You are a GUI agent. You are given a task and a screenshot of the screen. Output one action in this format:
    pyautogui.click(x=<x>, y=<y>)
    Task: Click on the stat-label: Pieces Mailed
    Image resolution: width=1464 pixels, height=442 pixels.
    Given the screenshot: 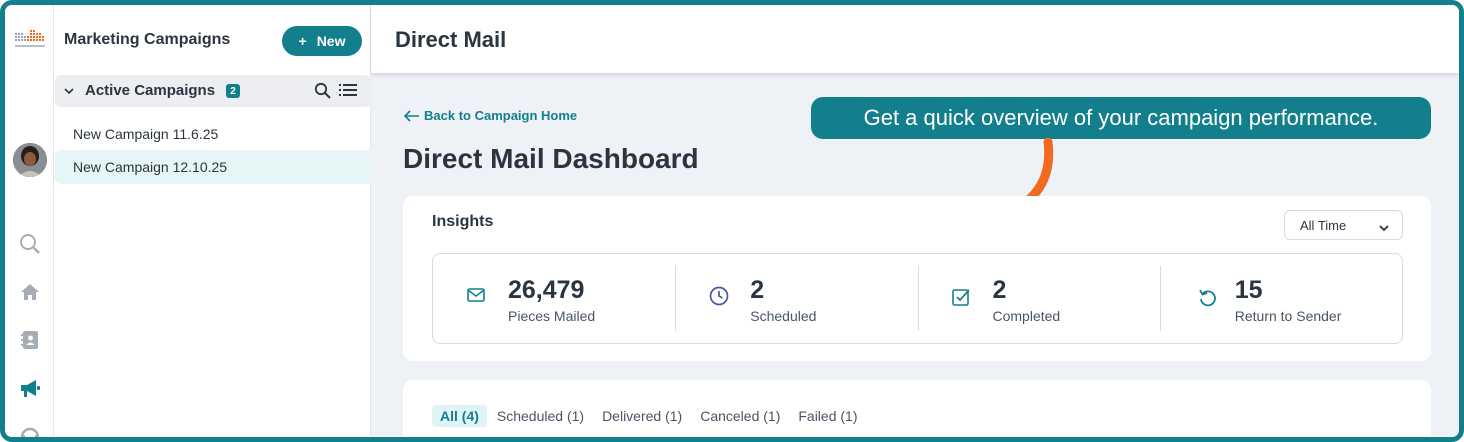 What is the action you would take?
    pyautogui.click(x=552, y=316)
    